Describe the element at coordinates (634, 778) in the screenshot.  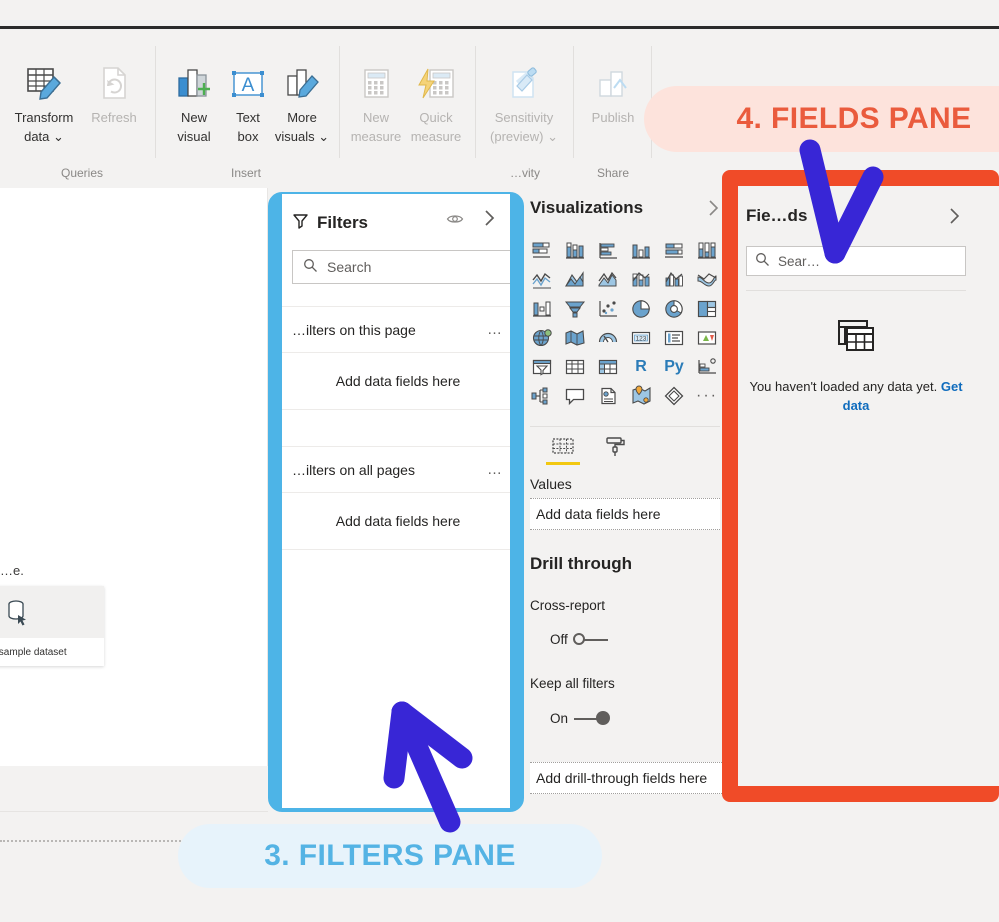
I see `drill-through-drop-zone: Add drill-through fields here` at that location.